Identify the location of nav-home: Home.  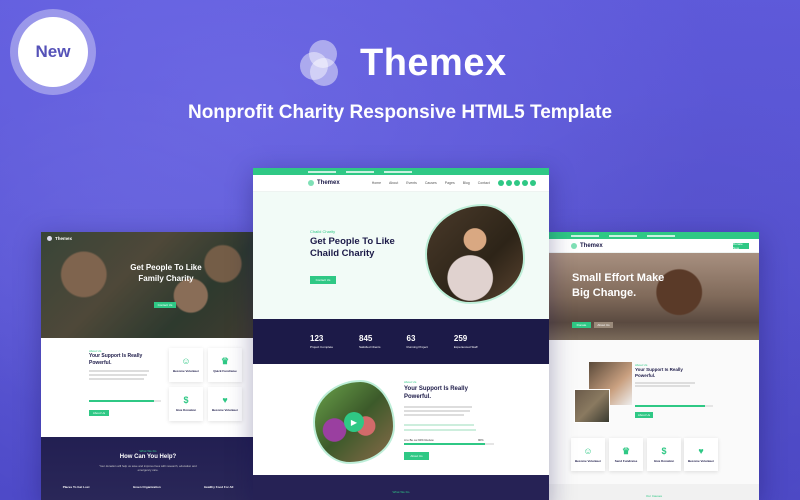
(376, 183).